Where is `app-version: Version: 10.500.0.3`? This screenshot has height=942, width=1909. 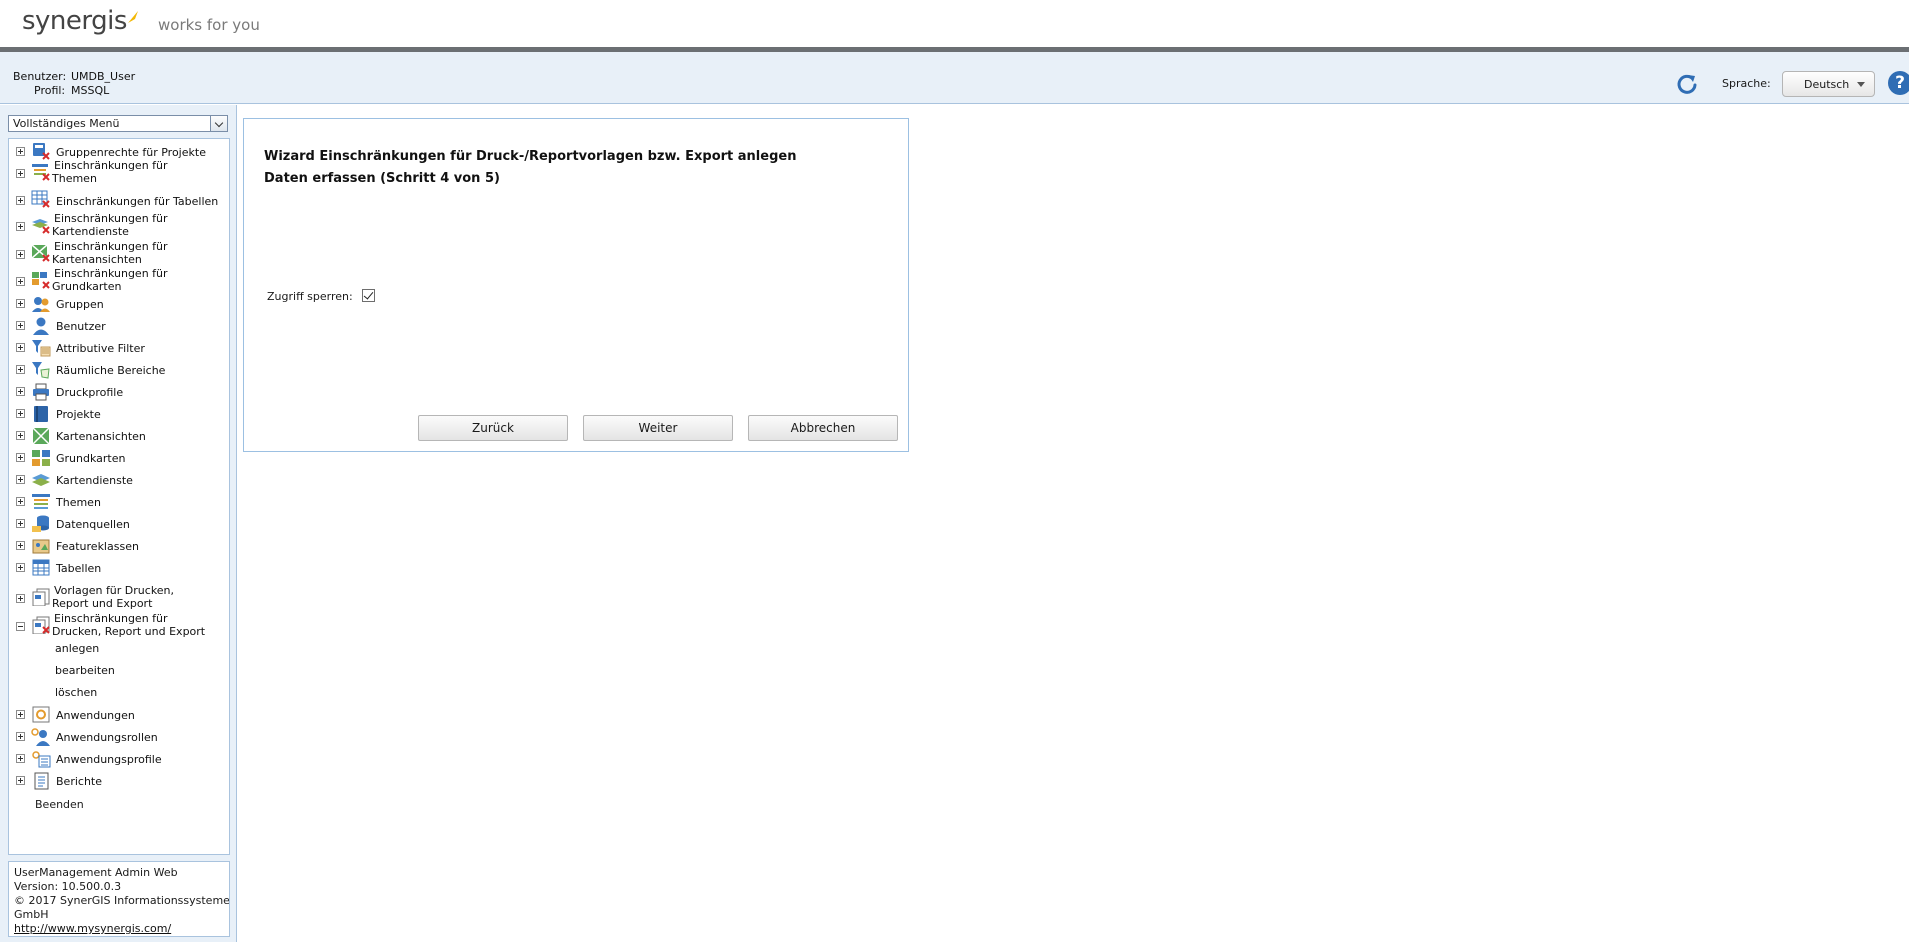 app-version: Version: 10.500.0.3 is located at coordinates (68, 886).